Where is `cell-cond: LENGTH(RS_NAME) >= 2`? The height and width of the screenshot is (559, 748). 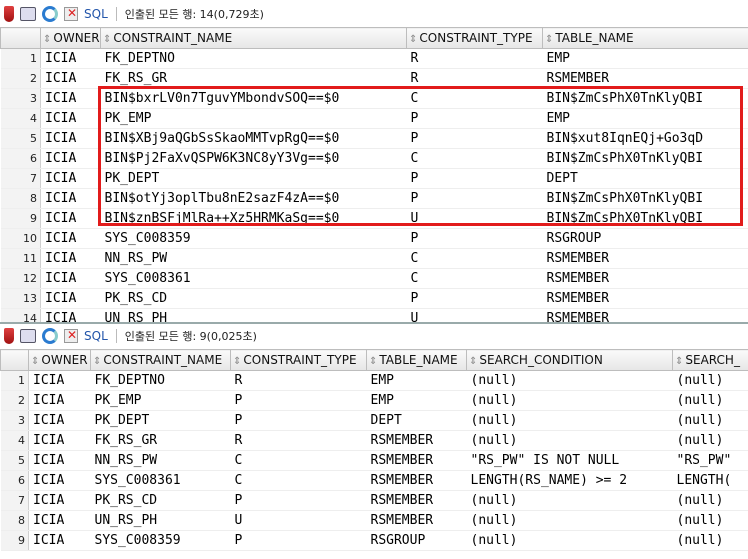 cell-cond: LENGTH(RS_NAME) >= 2 is located at coordinates (569, 480).